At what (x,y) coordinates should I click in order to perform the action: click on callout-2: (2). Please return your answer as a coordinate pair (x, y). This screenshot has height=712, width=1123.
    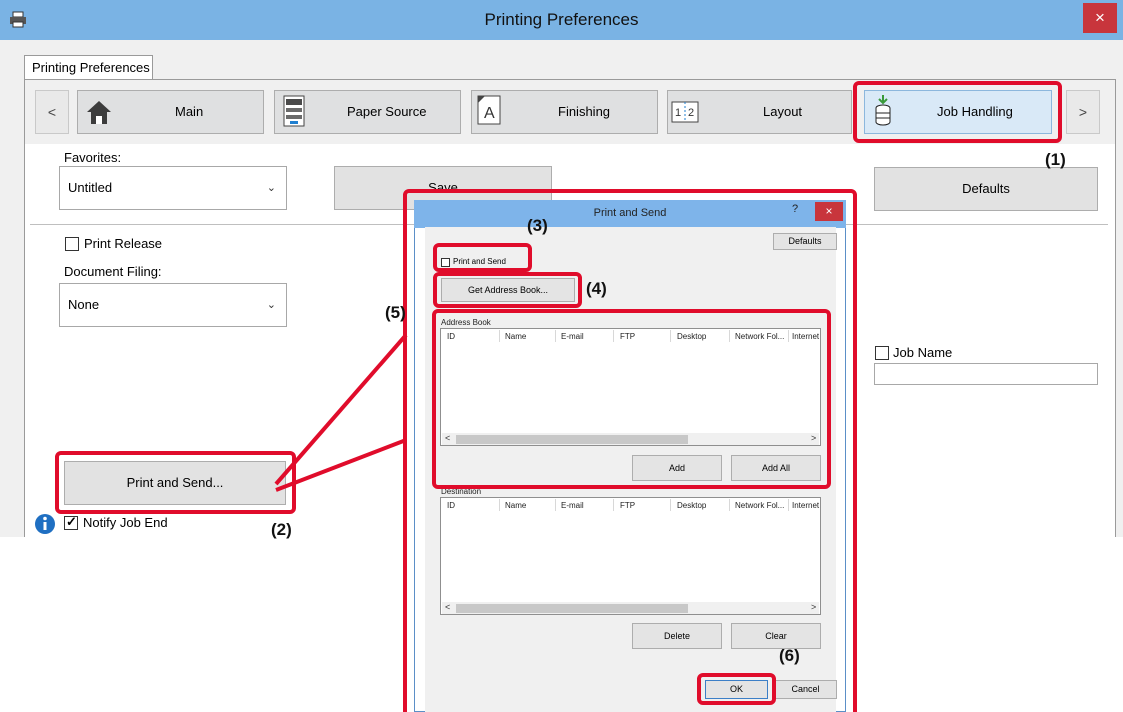
    Looking at the image, I should click on (281, 529).